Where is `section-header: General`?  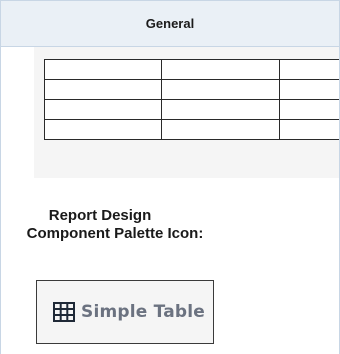 section-header: General is located at coordinates (170, 23).